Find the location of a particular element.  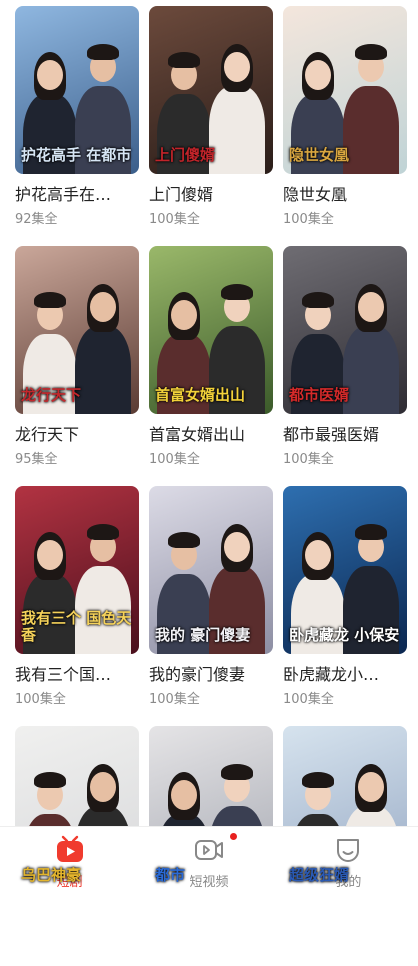

drama-card: 我有三个 国色天香我有三个国… 100集全 is located at coordinates (77, 606).